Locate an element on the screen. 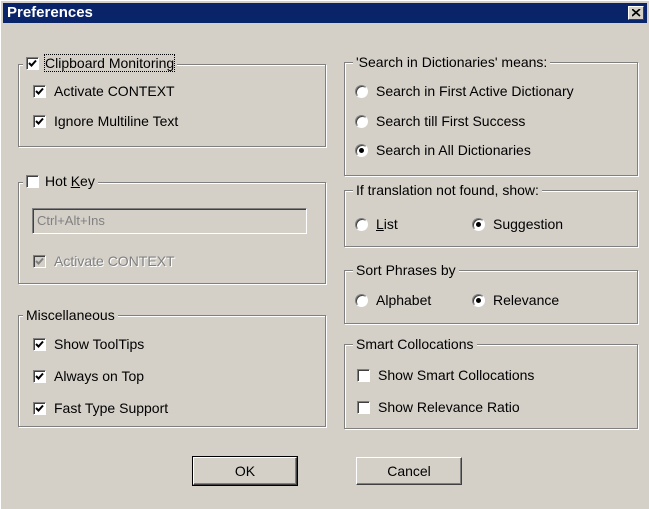 The image size is (649, 509). ok-button-label: OK is located at coordinates (245, 471).